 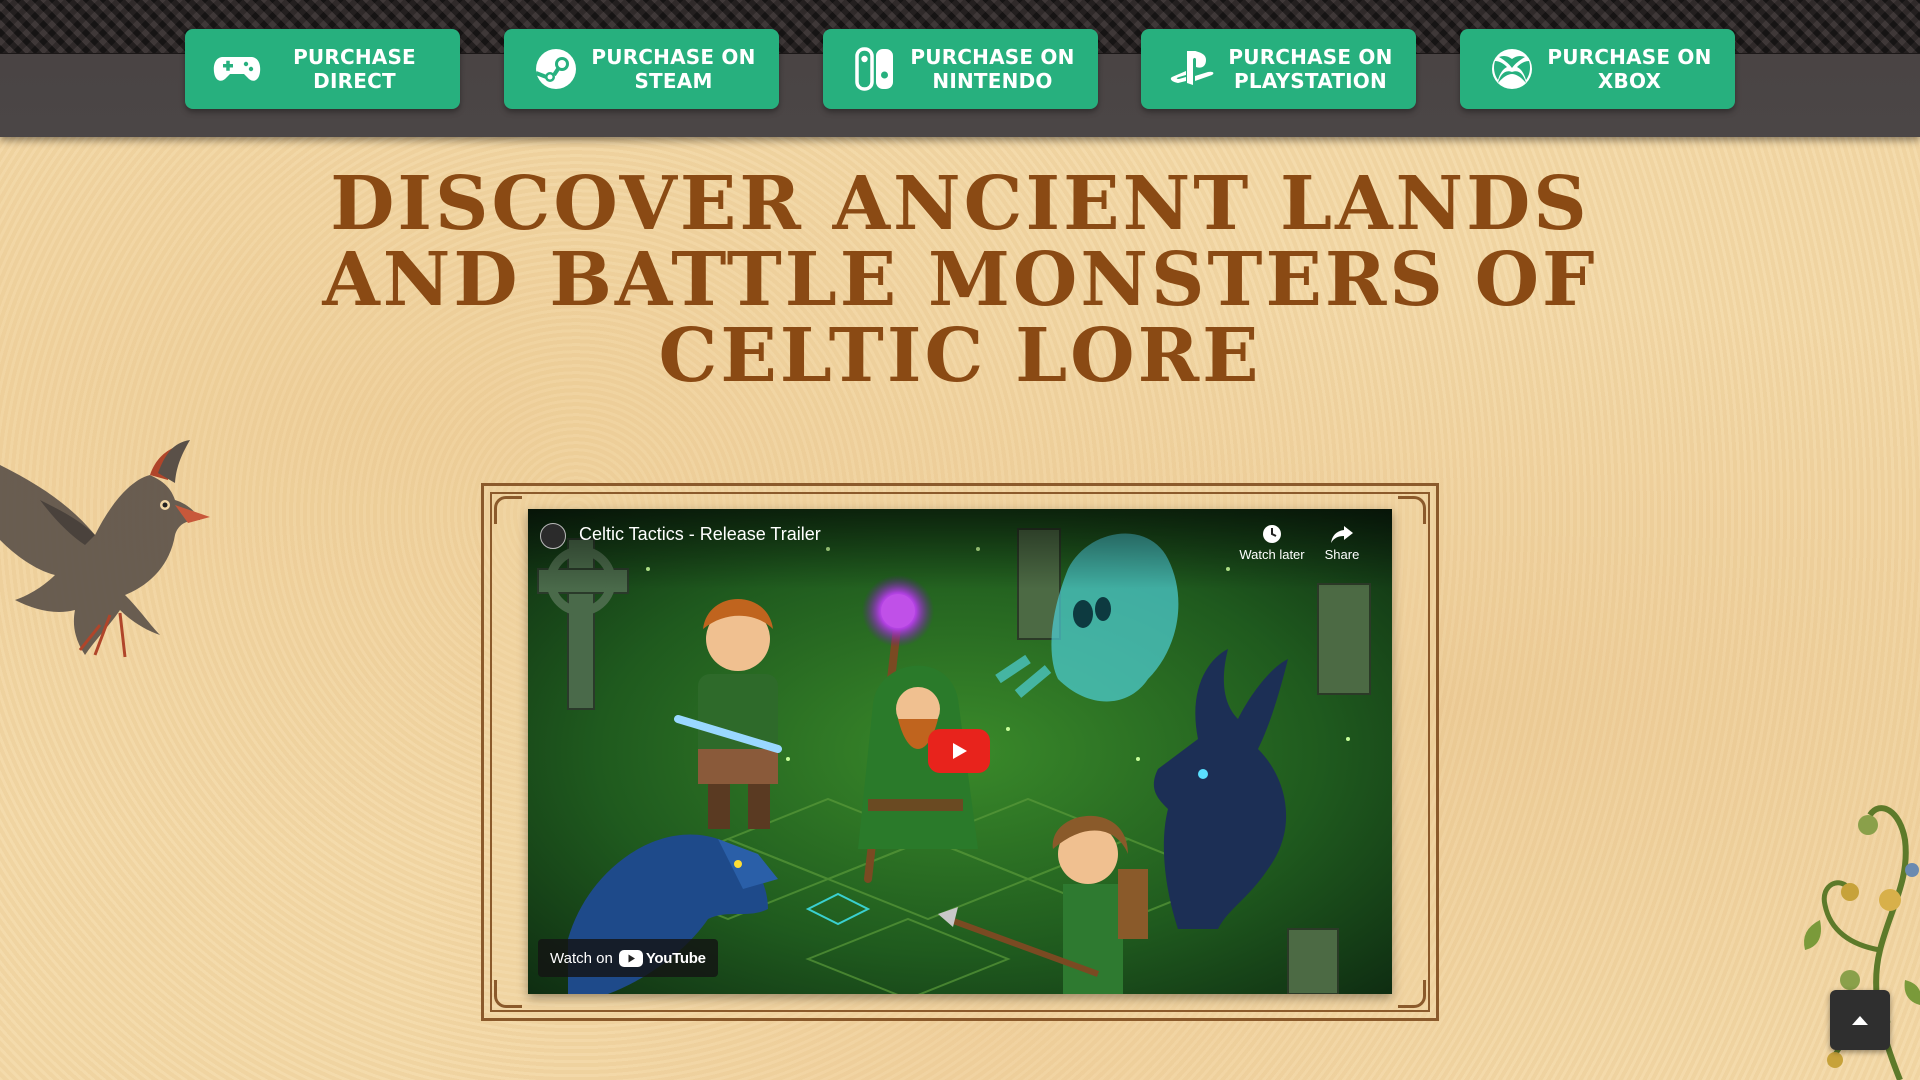 I want to click on watch-on-youtube-button: Watch on YouTube, so click(x=628, y=958).